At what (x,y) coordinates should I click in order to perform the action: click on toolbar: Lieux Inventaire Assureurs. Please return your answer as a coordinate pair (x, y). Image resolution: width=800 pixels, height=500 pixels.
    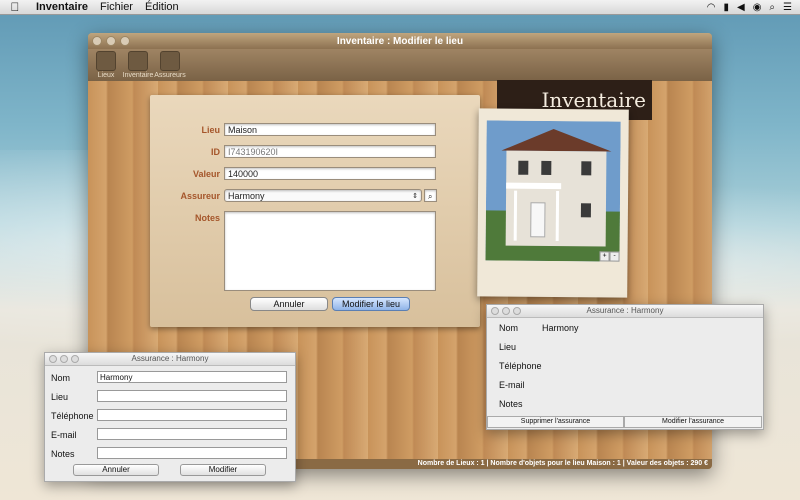
    Looking at the image, I should click on (400, 65).